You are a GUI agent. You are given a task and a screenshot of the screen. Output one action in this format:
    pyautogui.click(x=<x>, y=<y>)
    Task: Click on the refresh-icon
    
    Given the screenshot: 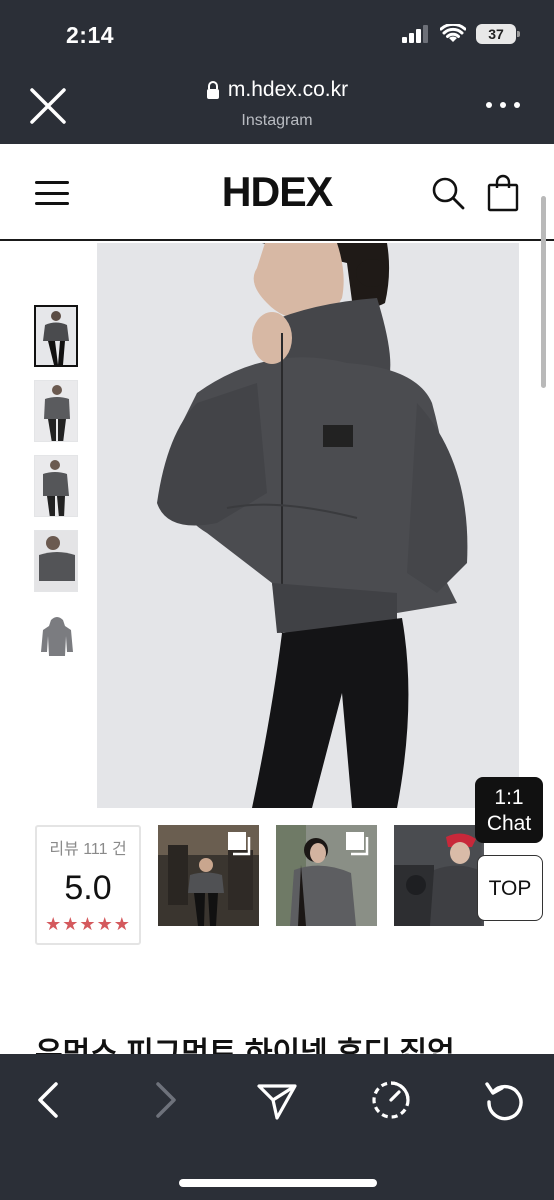 What is the action you would take?
    pyautogui.click(x=505, y=1100)
    